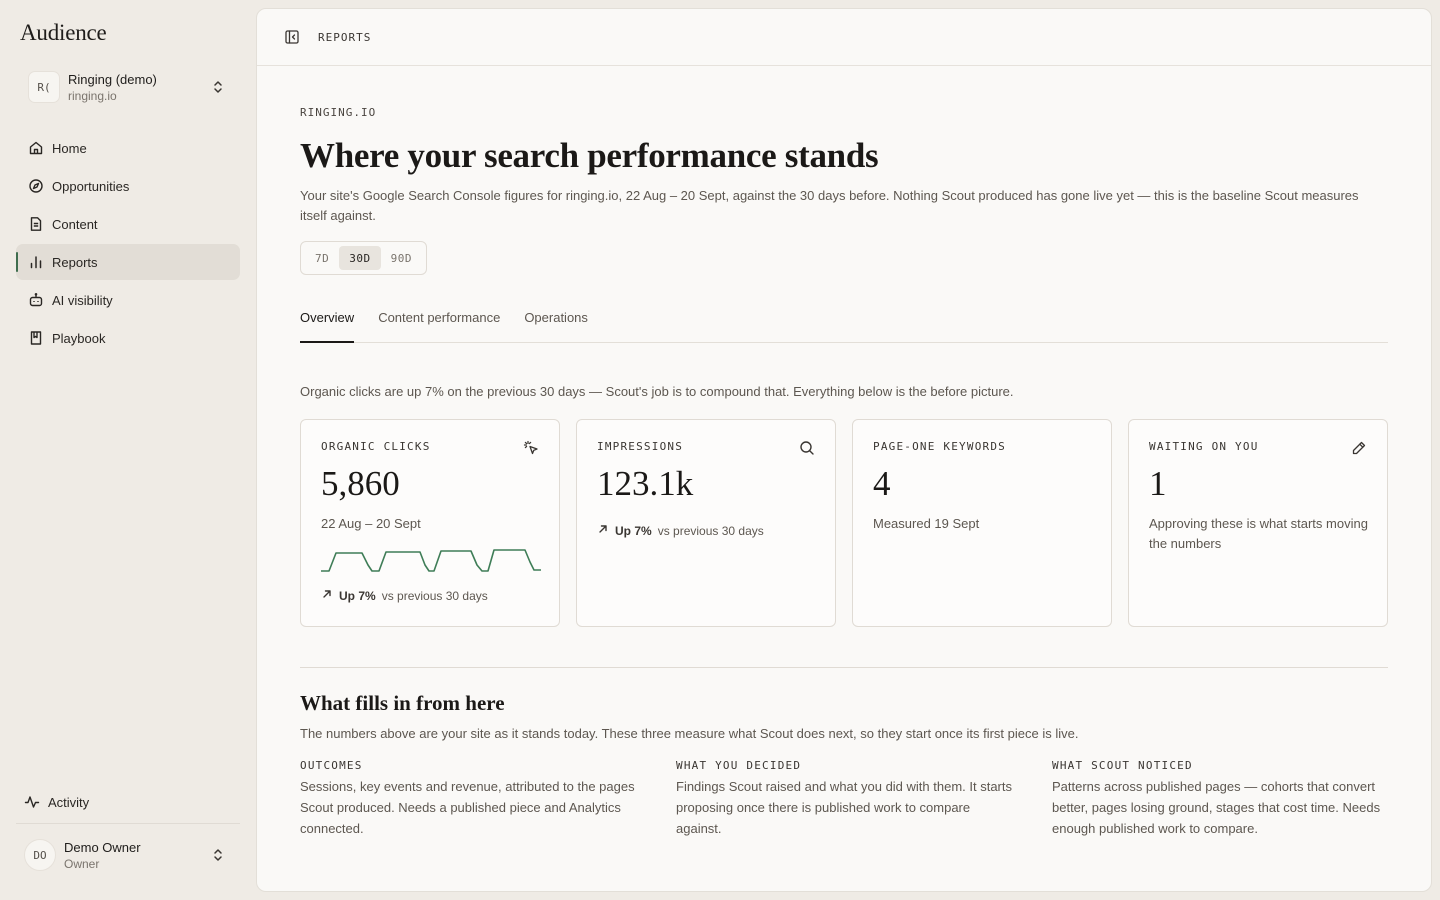 This screenshot has height=900, width=1440. I want to click on sidebar-item-home: Home, so click(128, 148).